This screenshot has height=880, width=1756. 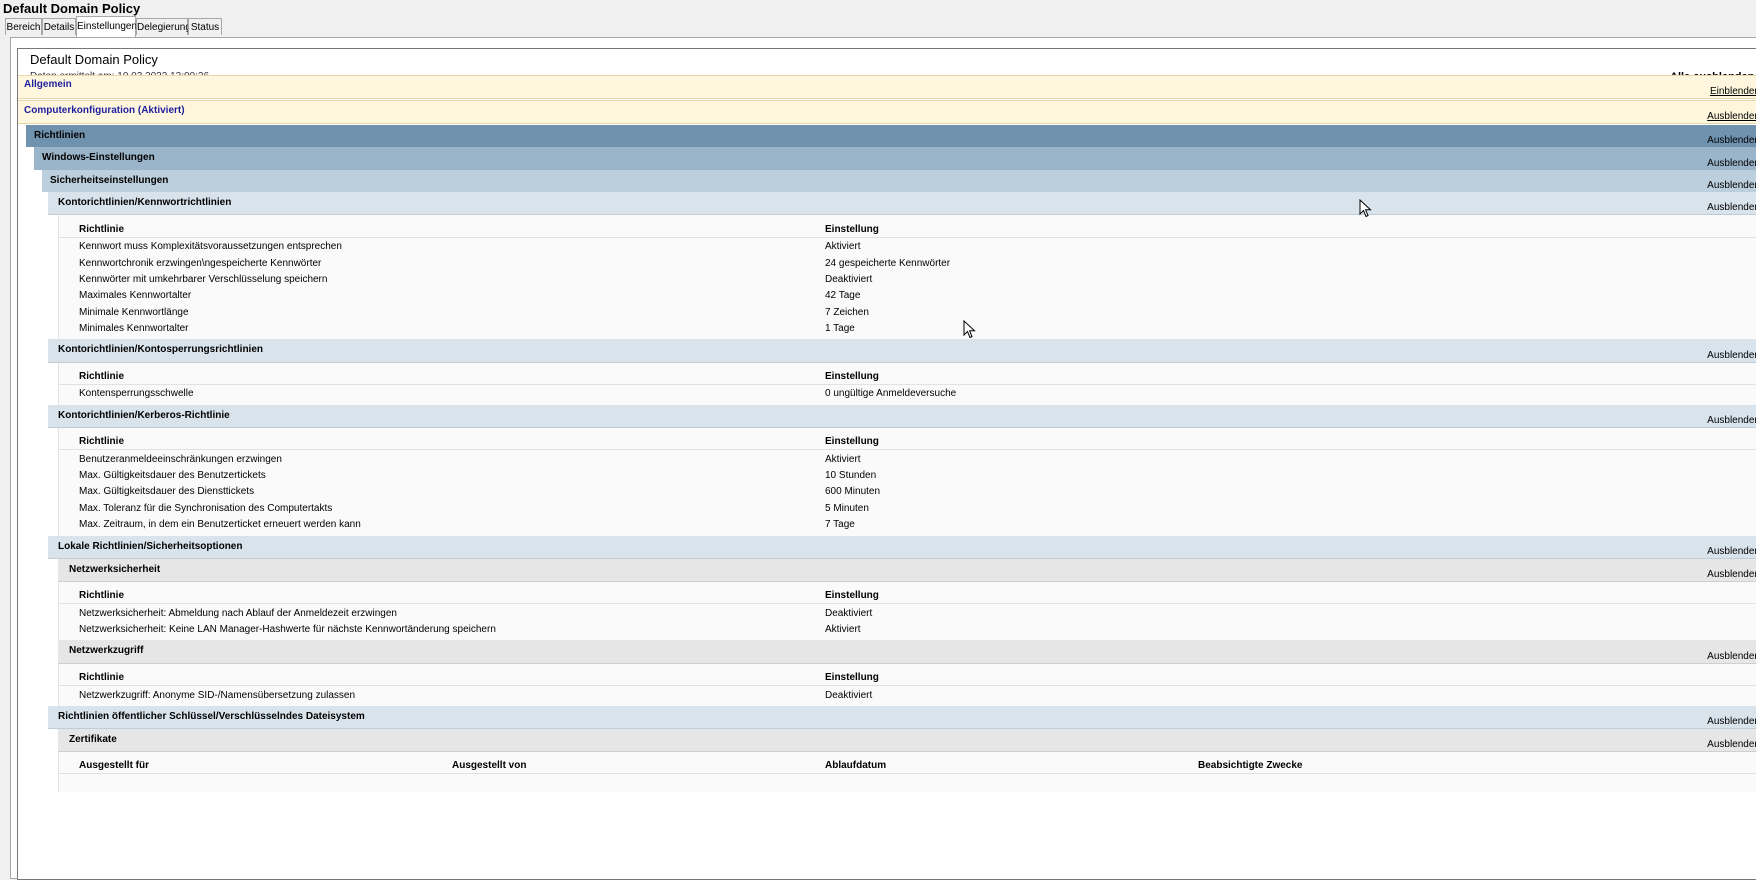 I want to click on mouse-pointer-icon, so click(x=1365, y=208).